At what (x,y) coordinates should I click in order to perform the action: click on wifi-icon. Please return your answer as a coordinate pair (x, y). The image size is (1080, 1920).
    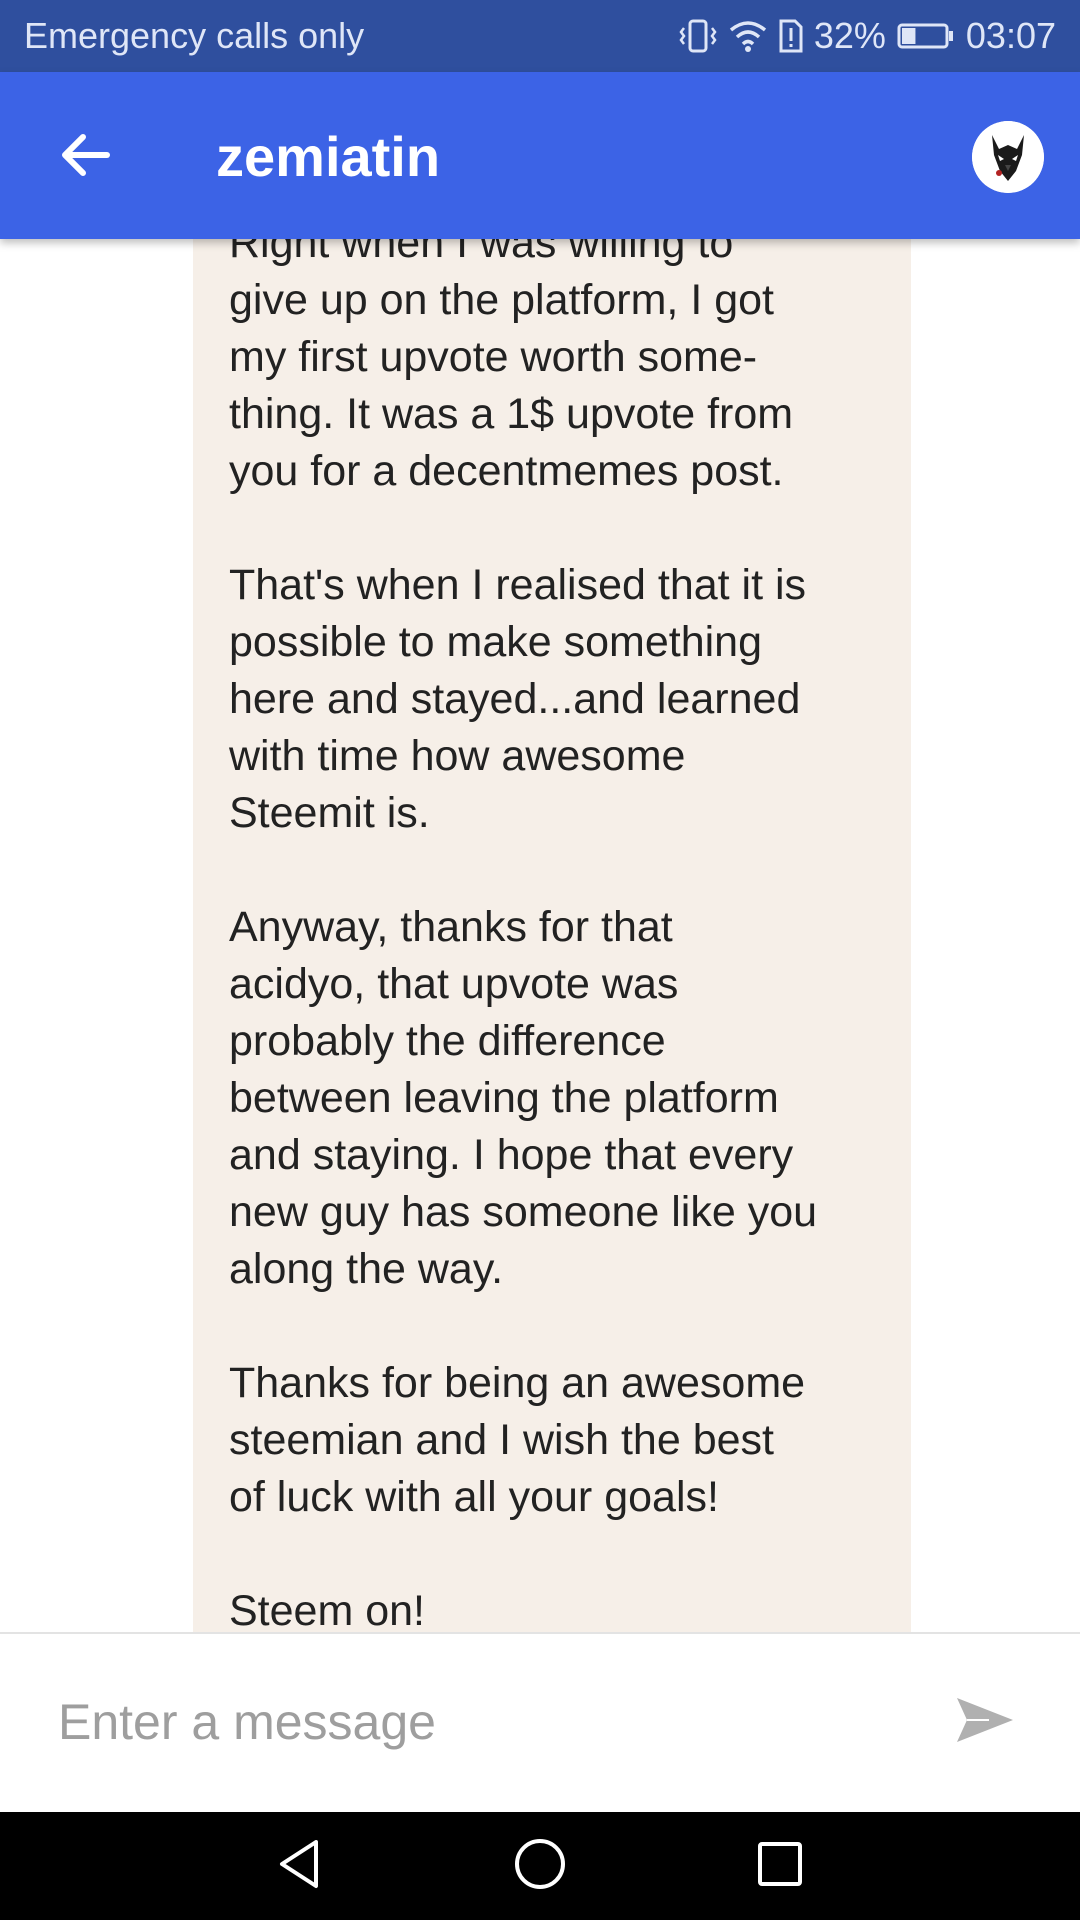
    Looking at the image, I should click on (748, 36).